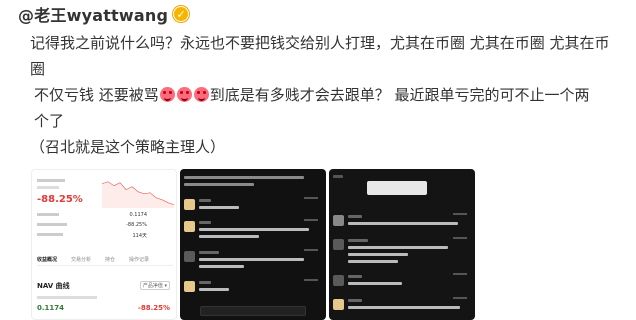  What do you see at coordinates (92, 236) in the screenshot?
I see `fund-stat-row-3: 114天` at bounding box center [92, 236].